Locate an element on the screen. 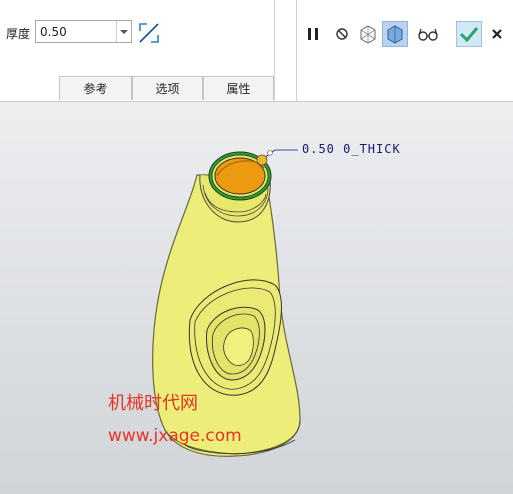 This screenshot has height=494, width=513. thickness-annotation: 0.50 0_THICK is located at coordinates (351, 149).